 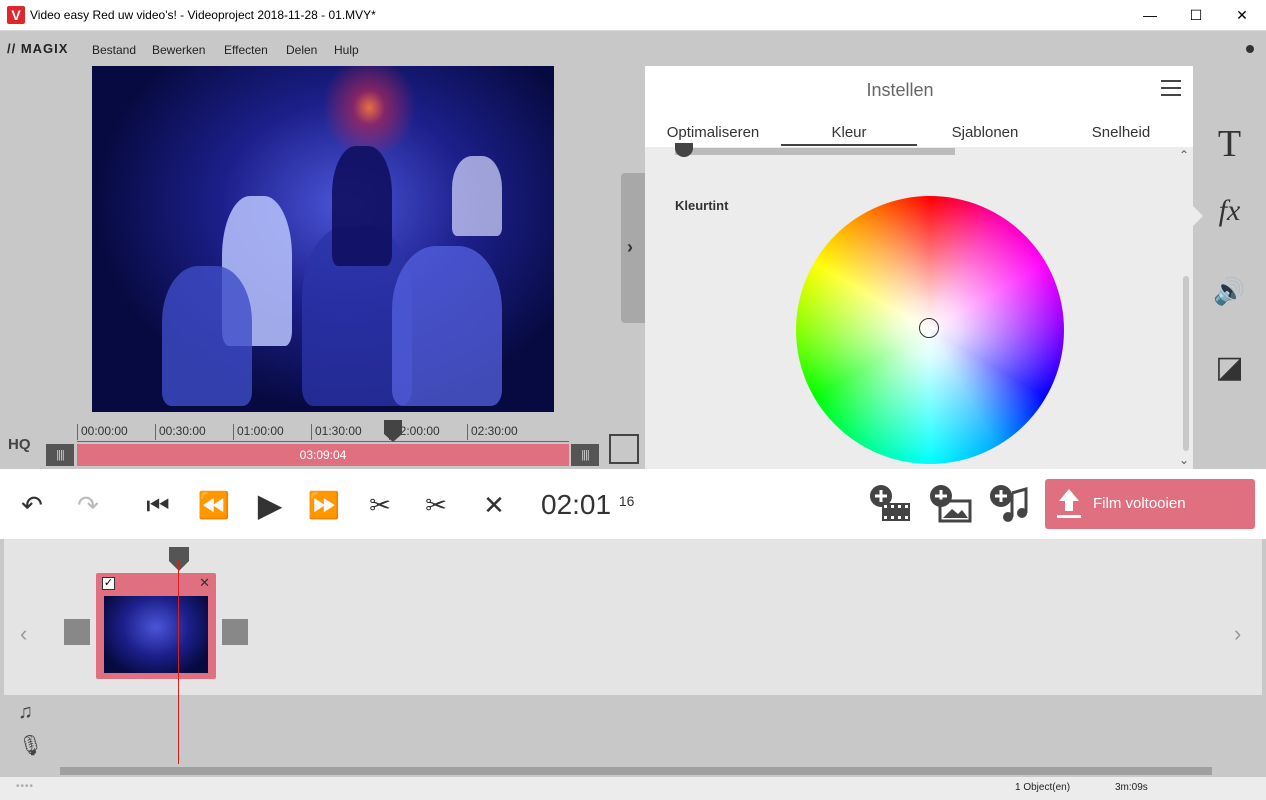 I want to click on scroll-down-icon: ⌄, so click(x=1184, y=460).